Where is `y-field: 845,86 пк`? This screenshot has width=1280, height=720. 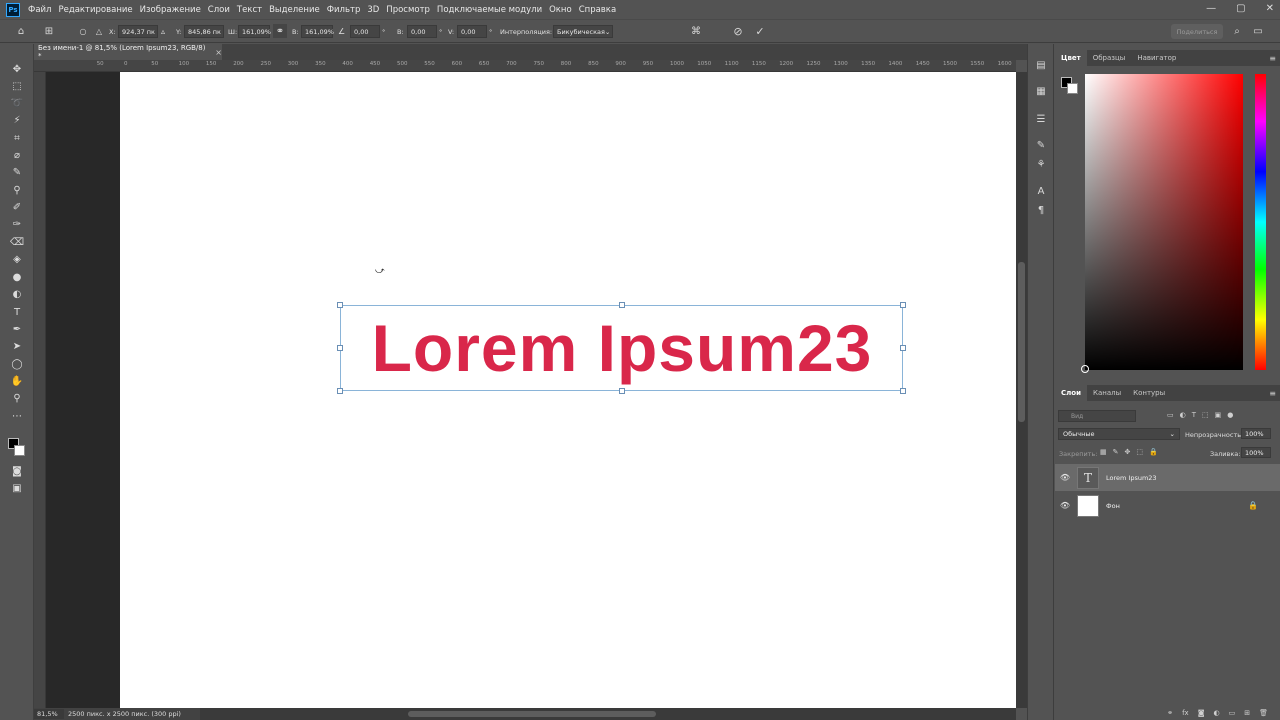 y-field: 845,86 пк is located at coordinates (204, 31).